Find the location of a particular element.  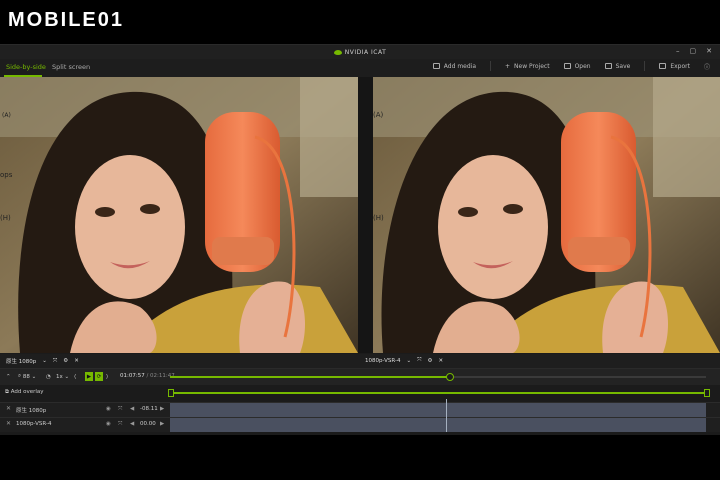

image-add-icon is located at coordinates (436, 66).